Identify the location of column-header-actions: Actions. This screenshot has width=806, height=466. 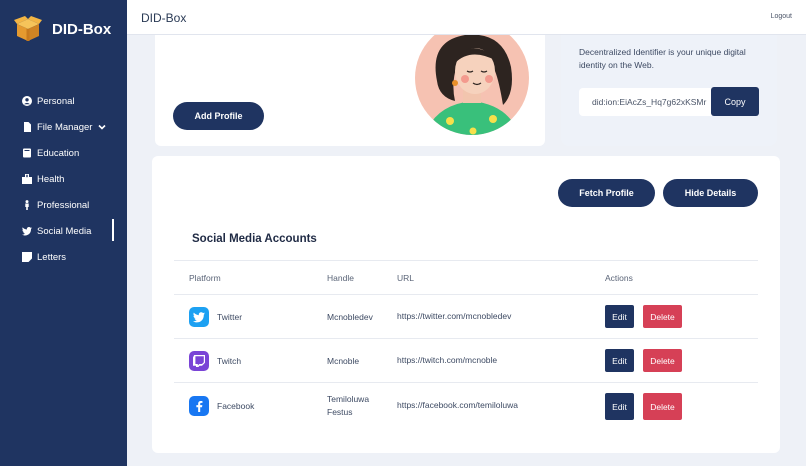
(619, 278).